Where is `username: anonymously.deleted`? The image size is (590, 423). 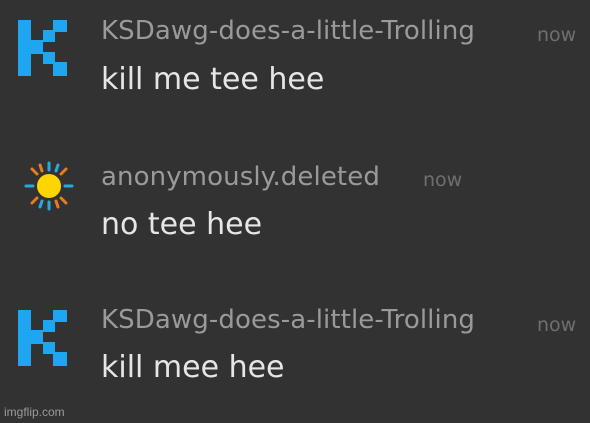 username: anonymously.deleted is located at coordinates (240, 177).